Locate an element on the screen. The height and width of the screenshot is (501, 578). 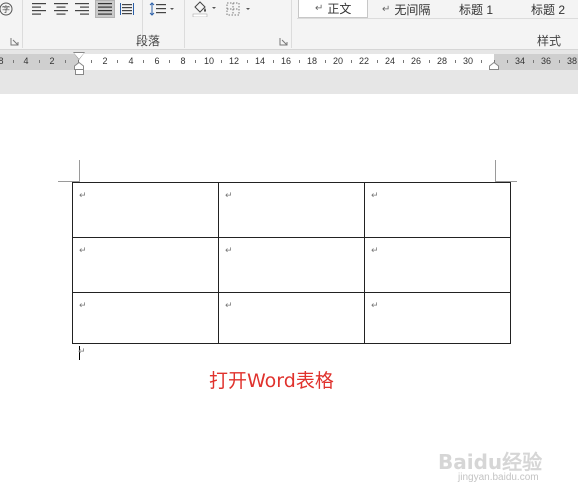
ruler-number: 18 is located at coordinates (312, 61).